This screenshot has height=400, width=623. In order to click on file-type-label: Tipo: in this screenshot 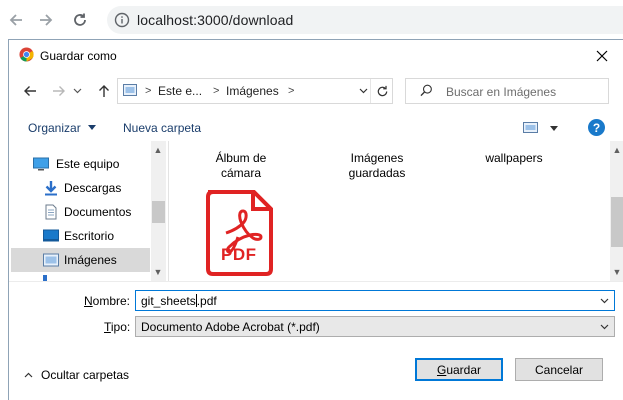, I will do `click(117, 327)`.